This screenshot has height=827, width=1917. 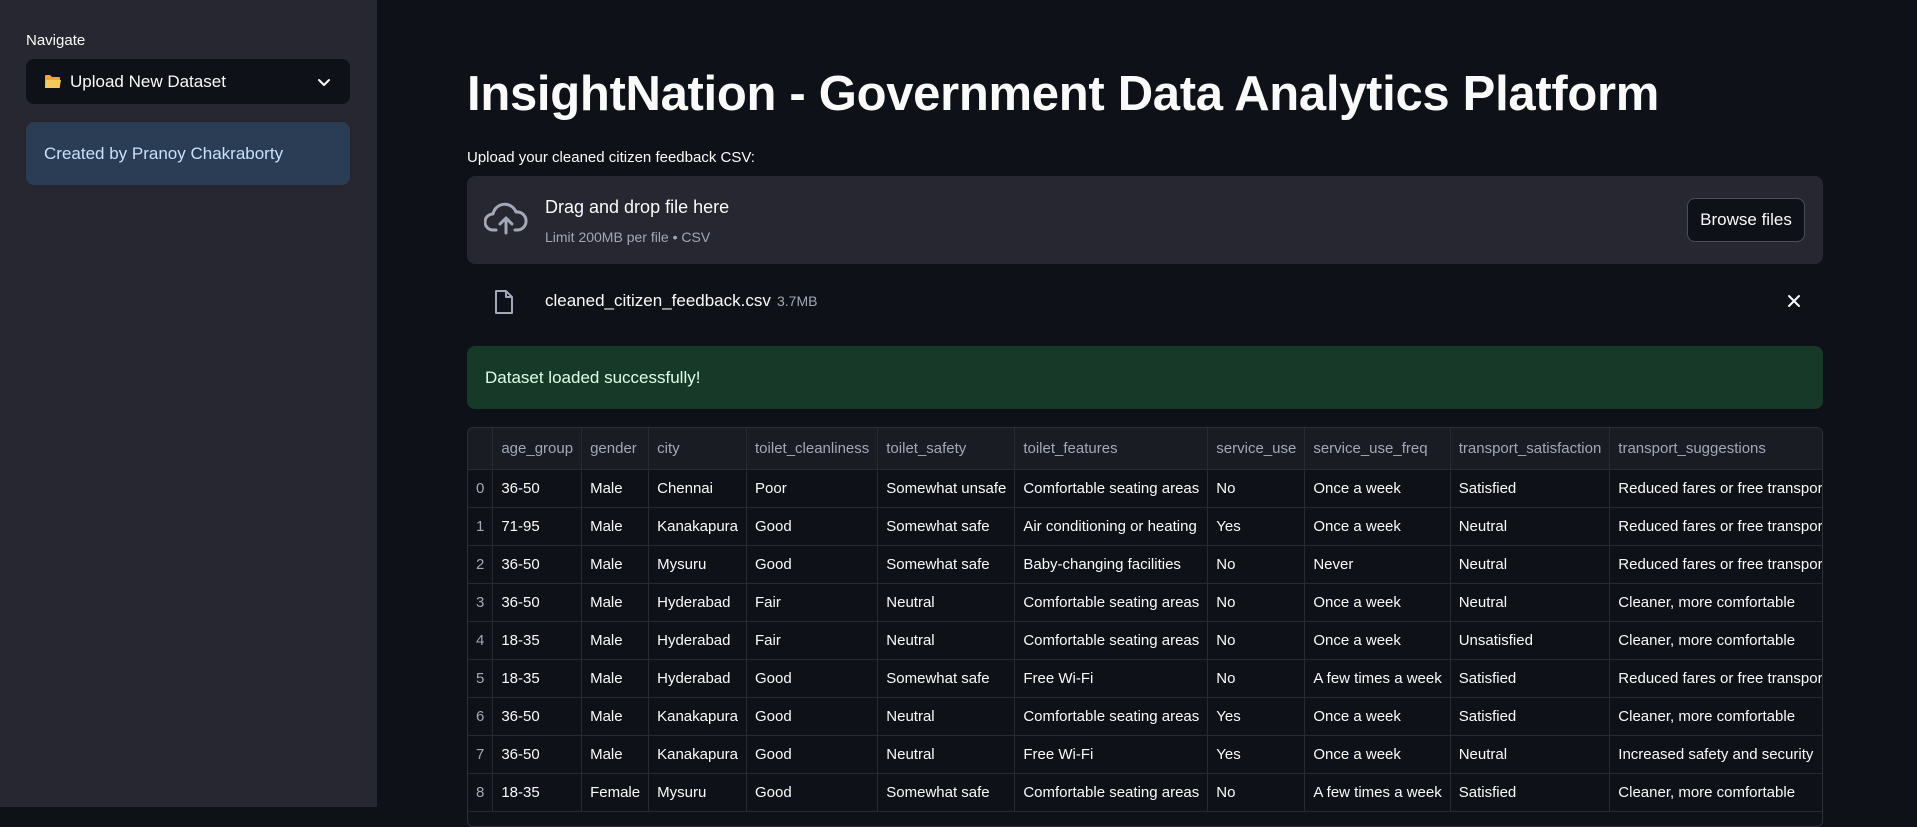 What do you see at coordinates (615, 792) in the screenshot?
I see `table-cell: Female` at bounding box center [615, 792].